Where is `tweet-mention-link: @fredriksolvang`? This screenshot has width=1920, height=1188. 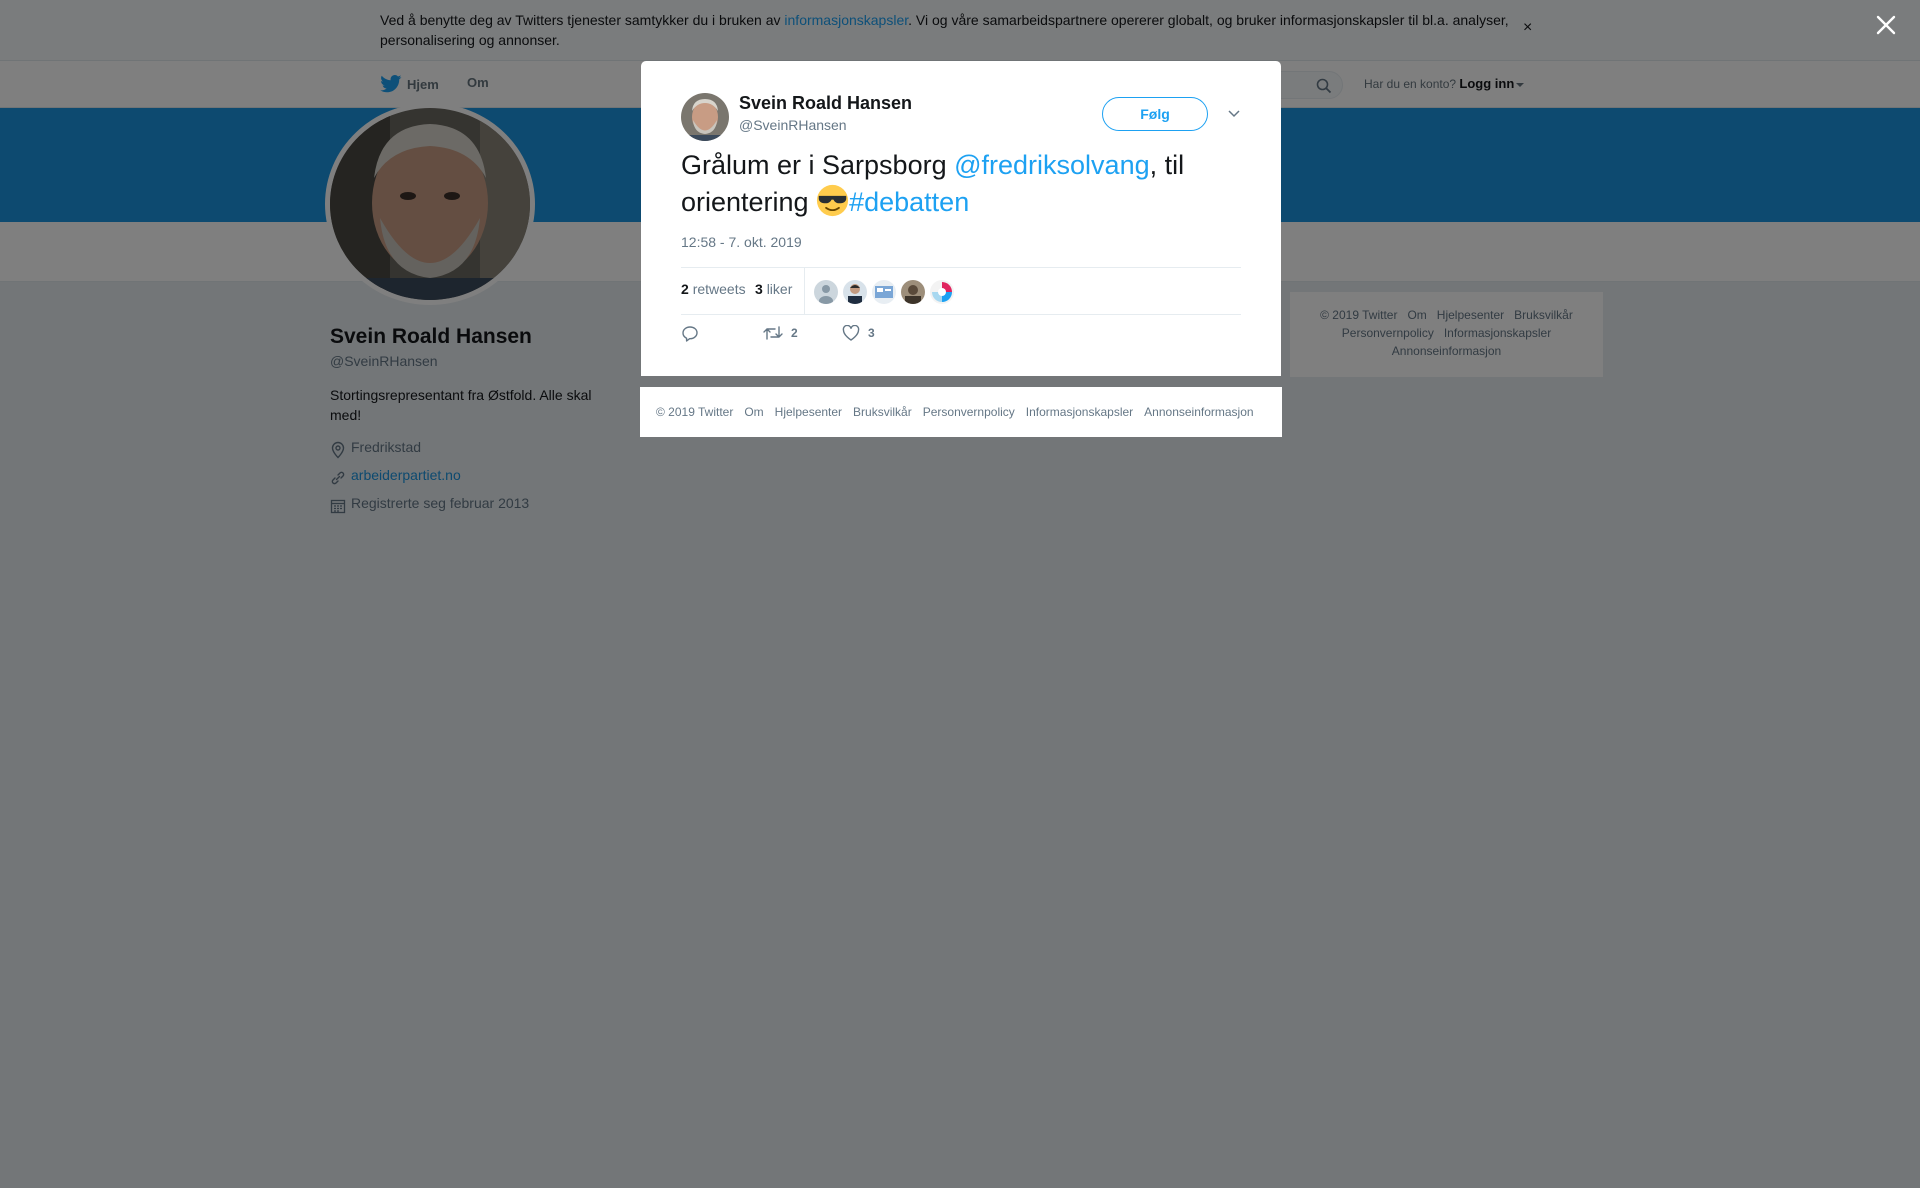 tweet-mention-link: @fredriksolvang is located at coordinates (1052, 165).